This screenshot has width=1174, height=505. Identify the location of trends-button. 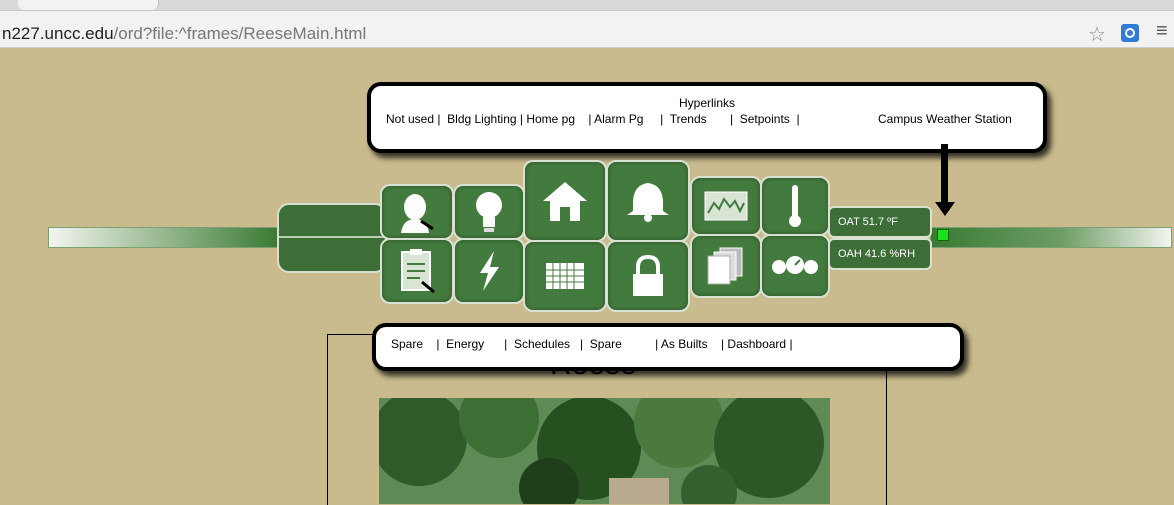
(726, 206).